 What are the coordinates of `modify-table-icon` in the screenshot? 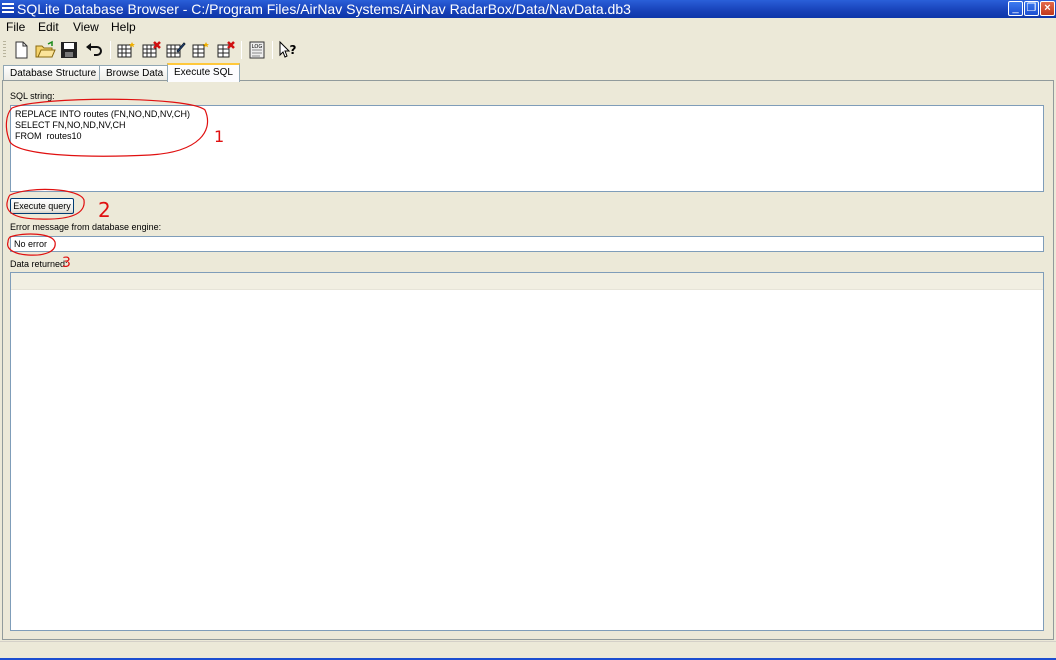 It's located at (175, 50).